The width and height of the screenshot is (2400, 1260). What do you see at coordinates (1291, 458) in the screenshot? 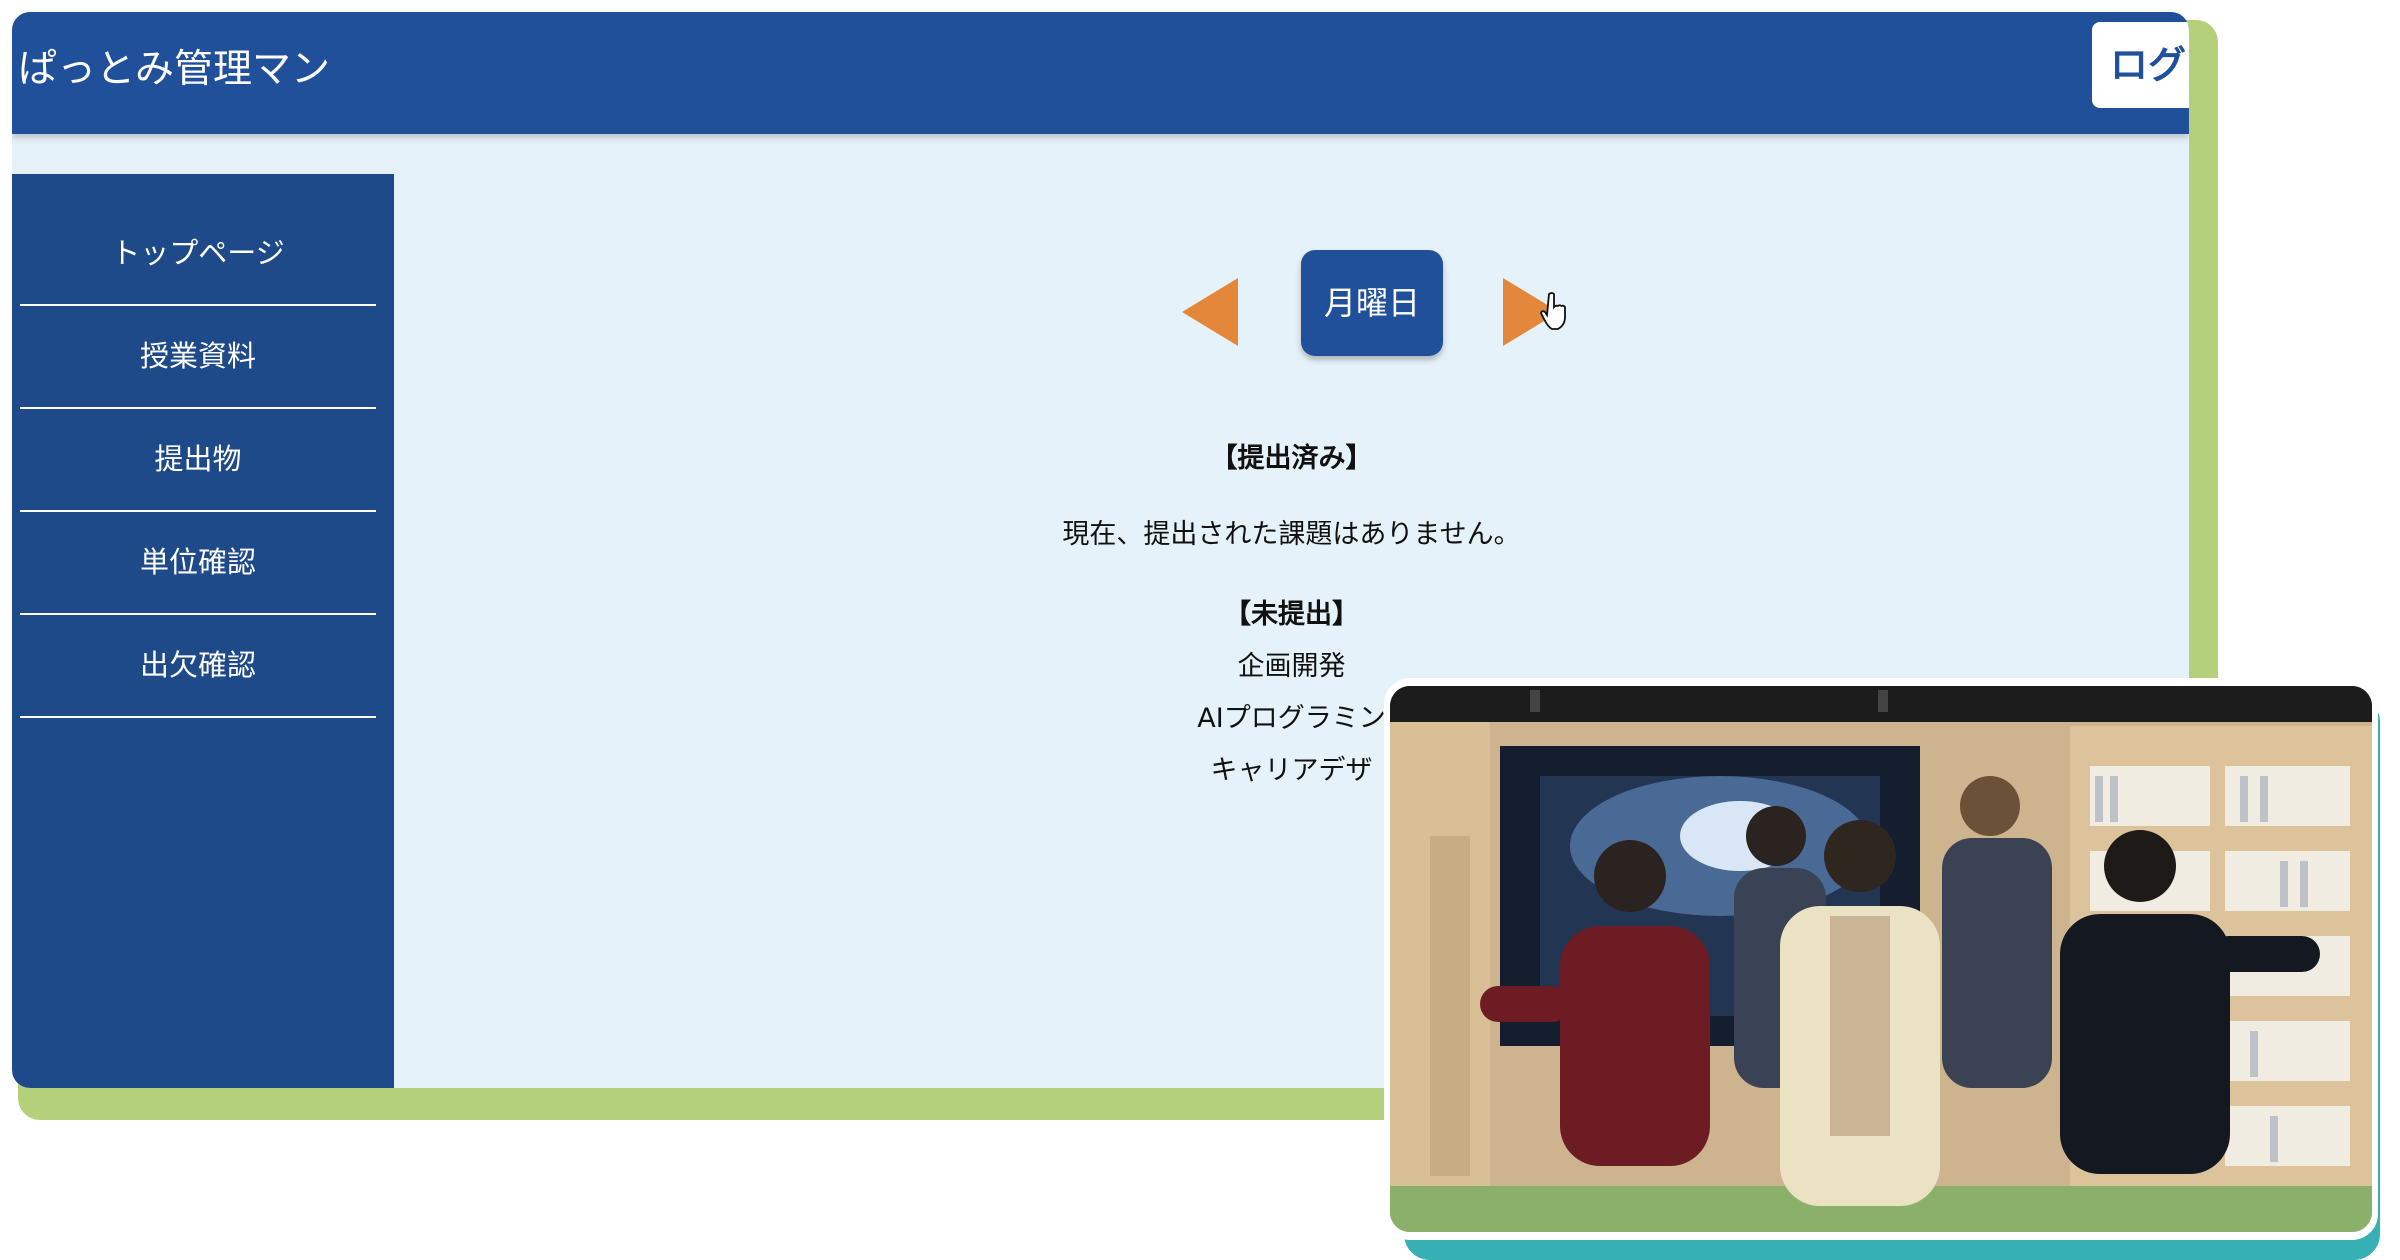
I see `submitted-heading: 【提出済み】` at bounding box center [1291, 458].